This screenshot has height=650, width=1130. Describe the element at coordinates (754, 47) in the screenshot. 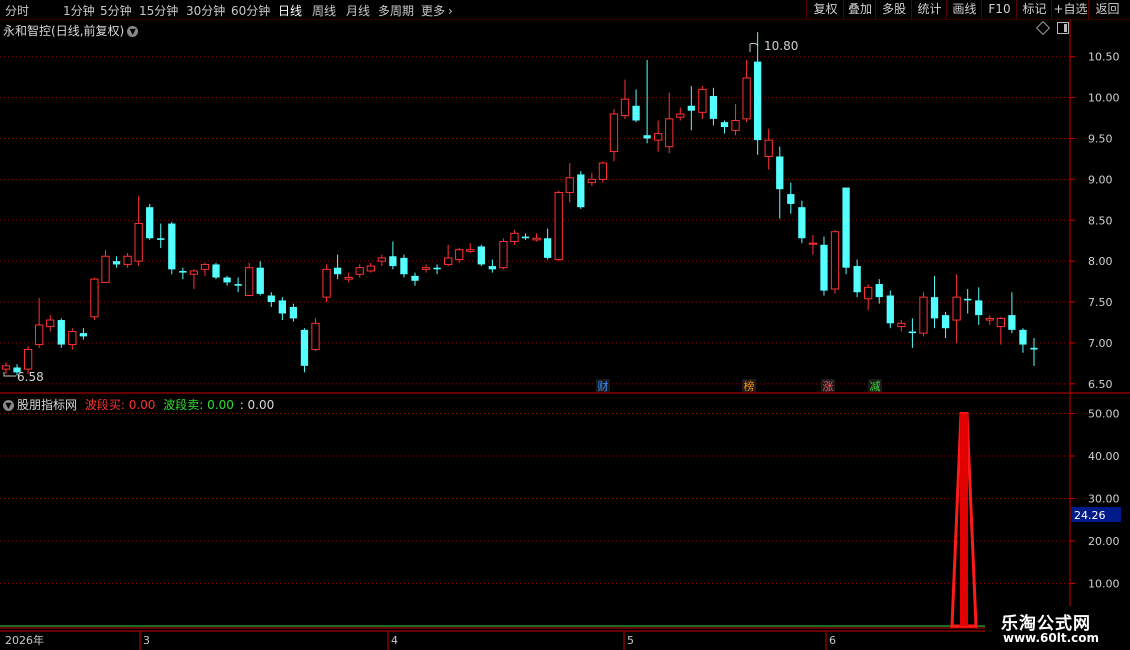

I see `high-price-marker` at that location.